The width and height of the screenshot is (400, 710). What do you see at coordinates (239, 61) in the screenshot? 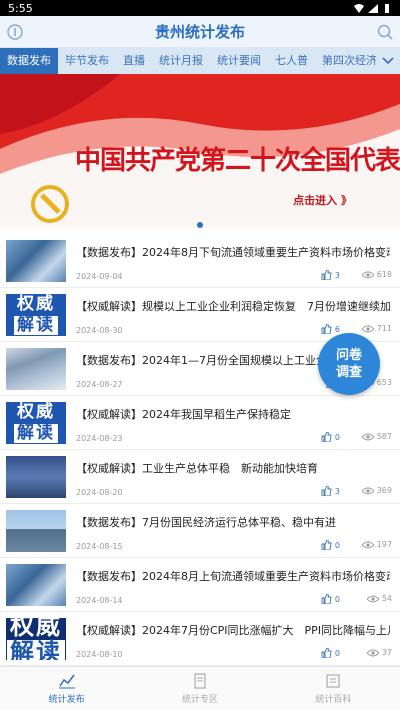
I see `tab-item: 统计要闻` at bounding box center [239, 61].